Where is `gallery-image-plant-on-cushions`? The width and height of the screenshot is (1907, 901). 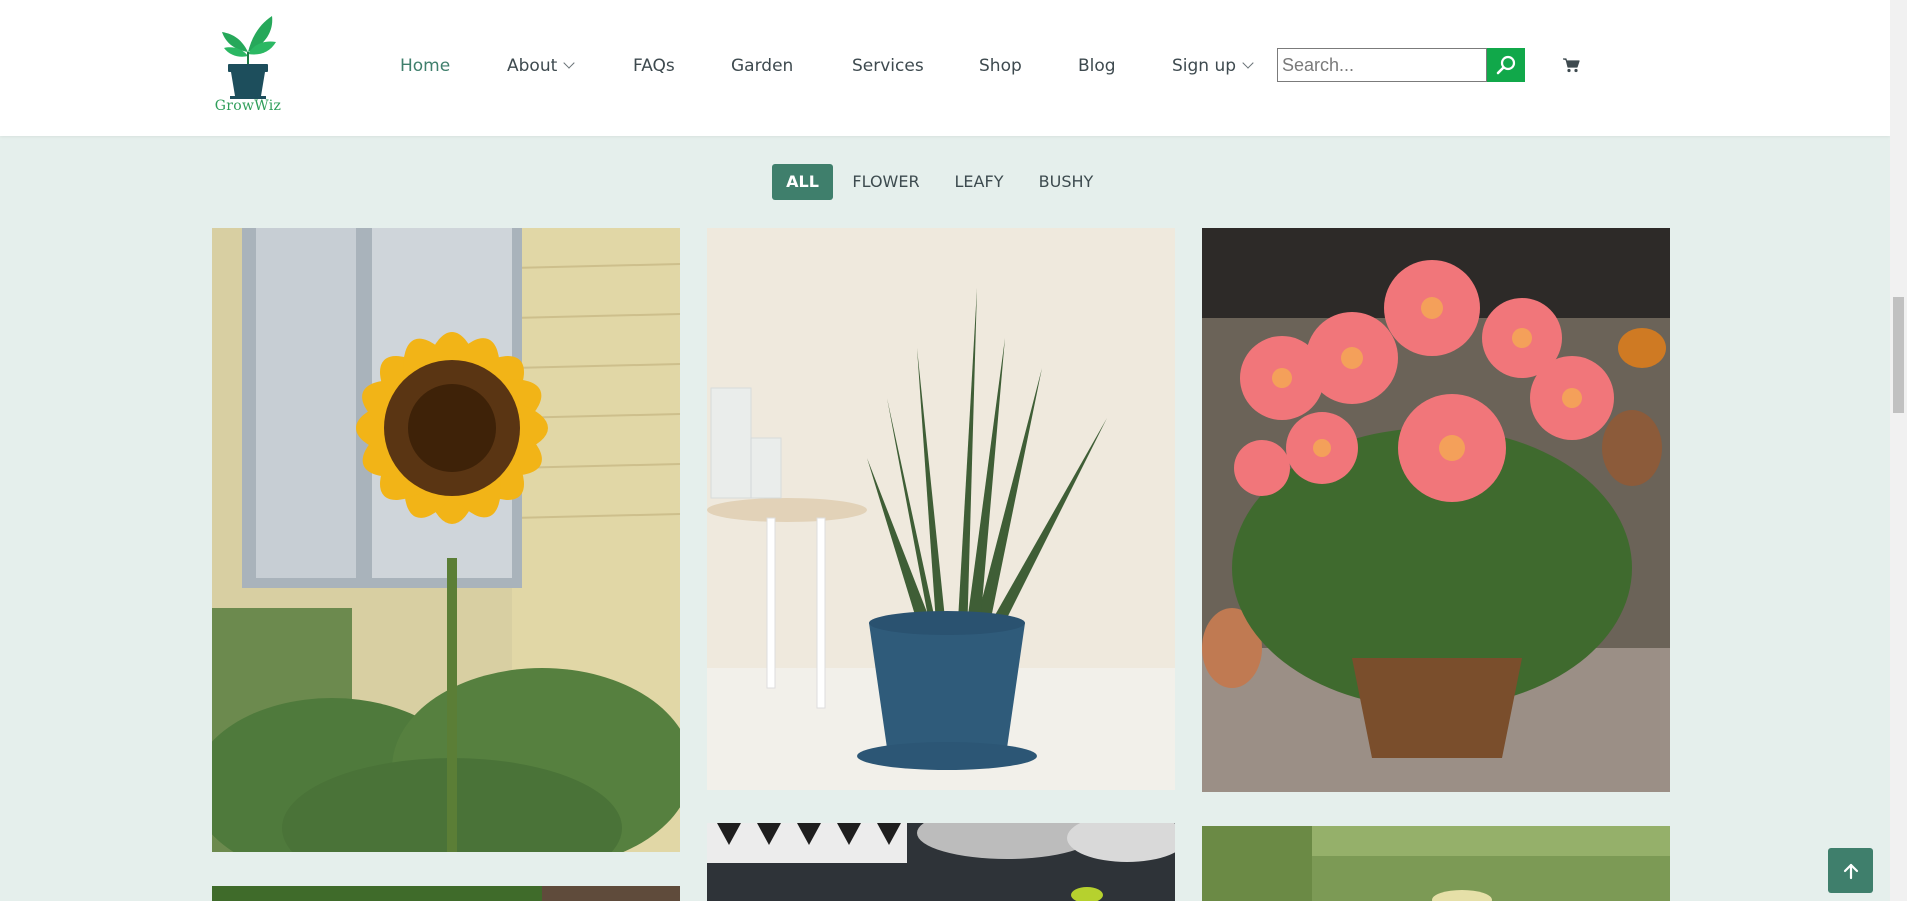
gallery-image-plant-on-cushions is located at coordinates (941, 862).